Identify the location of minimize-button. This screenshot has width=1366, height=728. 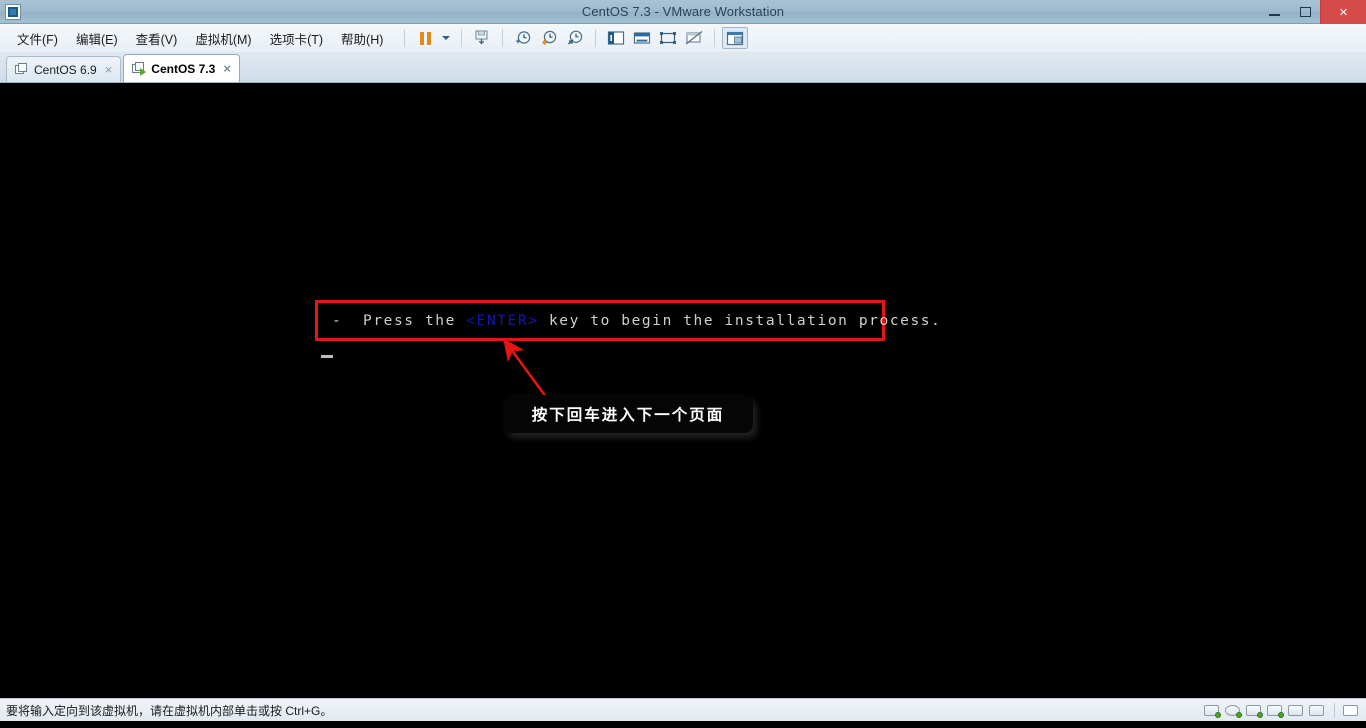
(1274, 12).